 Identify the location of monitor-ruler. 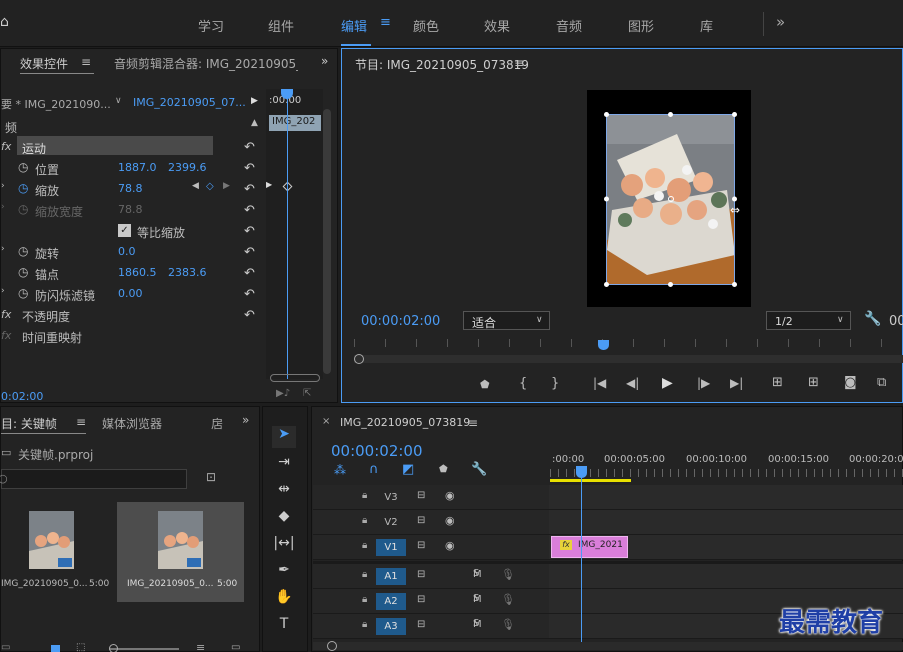
(628, 343).